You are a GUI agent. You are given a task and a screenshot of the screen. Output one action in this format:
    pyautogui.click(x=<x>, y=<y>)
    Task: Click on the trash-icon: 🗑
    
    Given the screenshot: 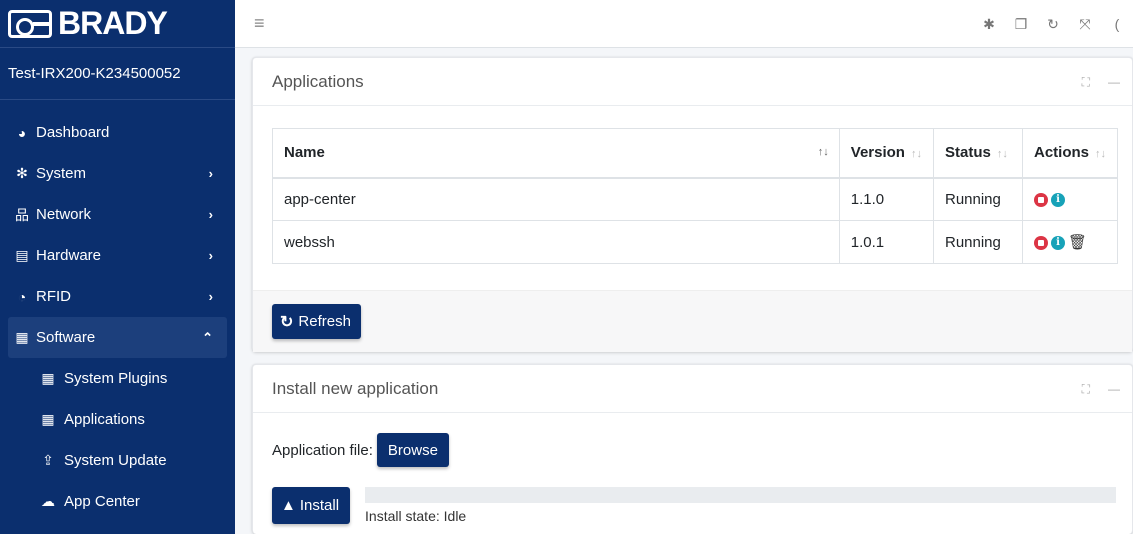 What is the action you would take?
    pyautogui.click(x=1077, y=242)
    